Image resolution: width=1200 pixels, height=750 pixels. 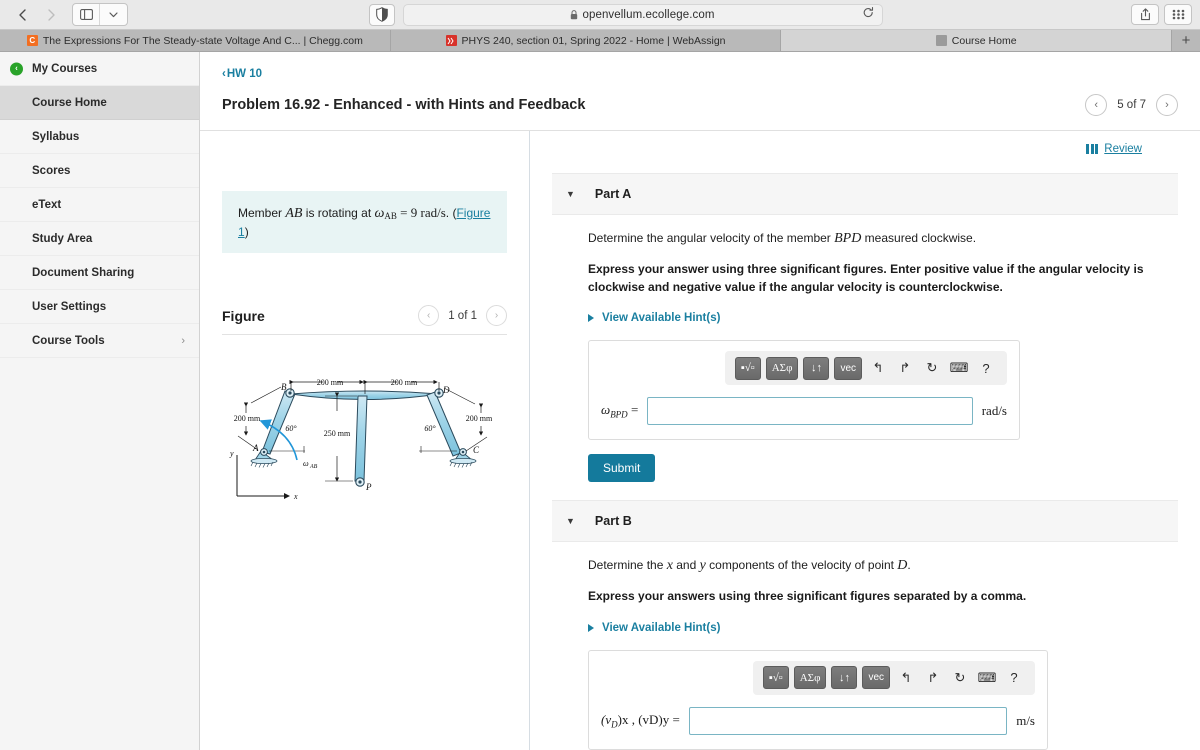 What do you see at coordinates (496, 316) in the screenshot?
I see `next-figure-button: ›` at bounding box center [496, 316].